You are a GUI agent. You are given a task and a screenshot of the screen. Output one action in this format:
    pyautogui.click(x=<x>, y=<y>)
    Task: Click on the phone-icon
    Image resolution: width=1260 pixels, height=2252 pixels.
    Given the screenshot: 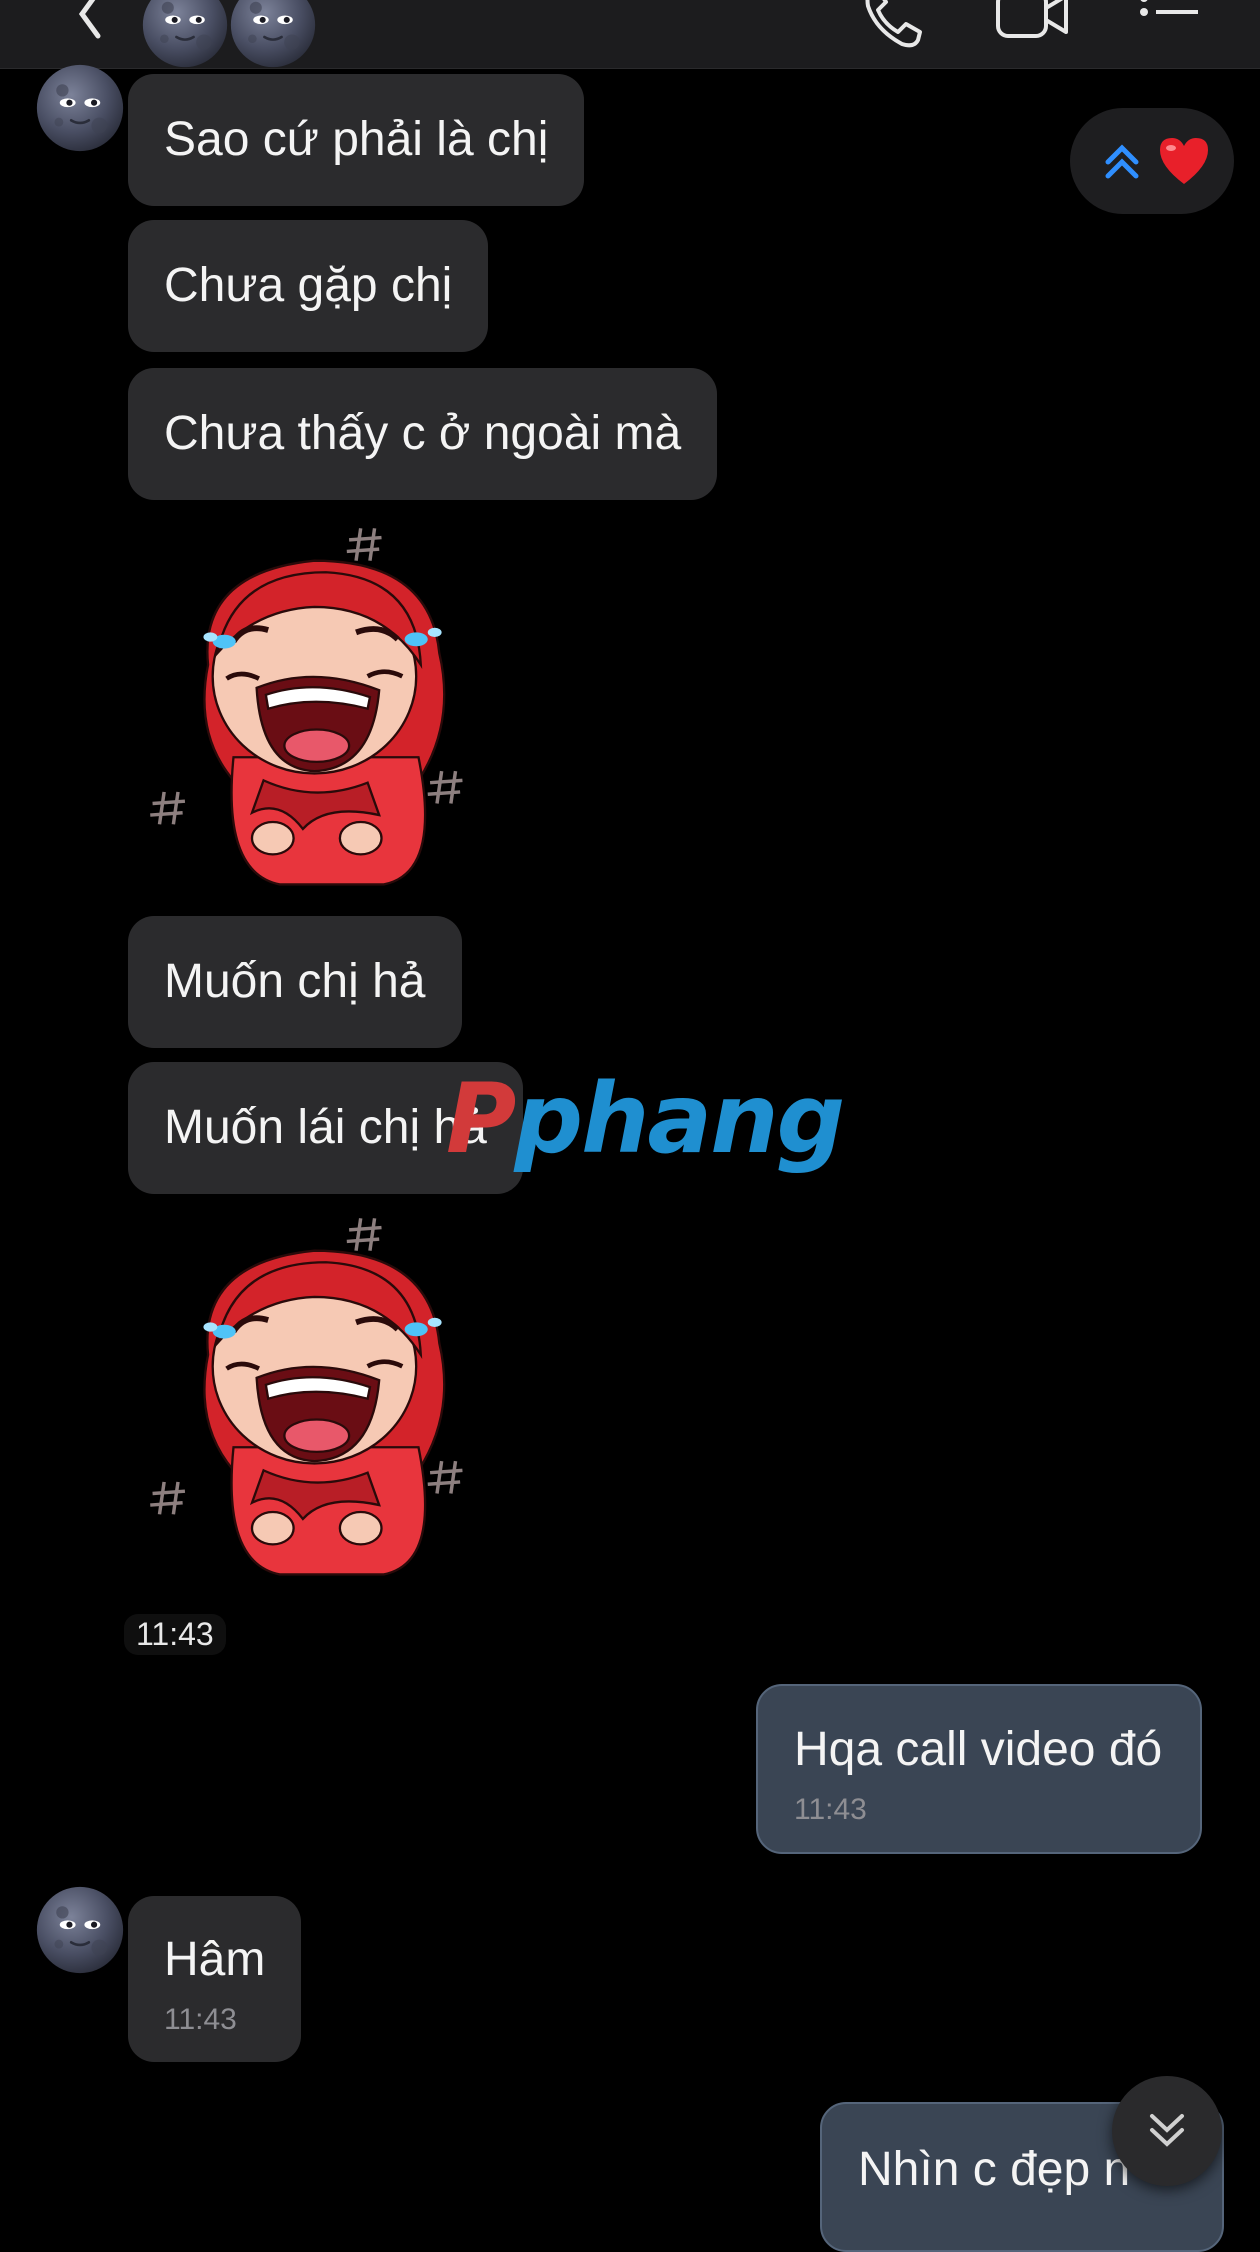 What is the action you would take?
    pyautogui.click(x=894, y=25)
    